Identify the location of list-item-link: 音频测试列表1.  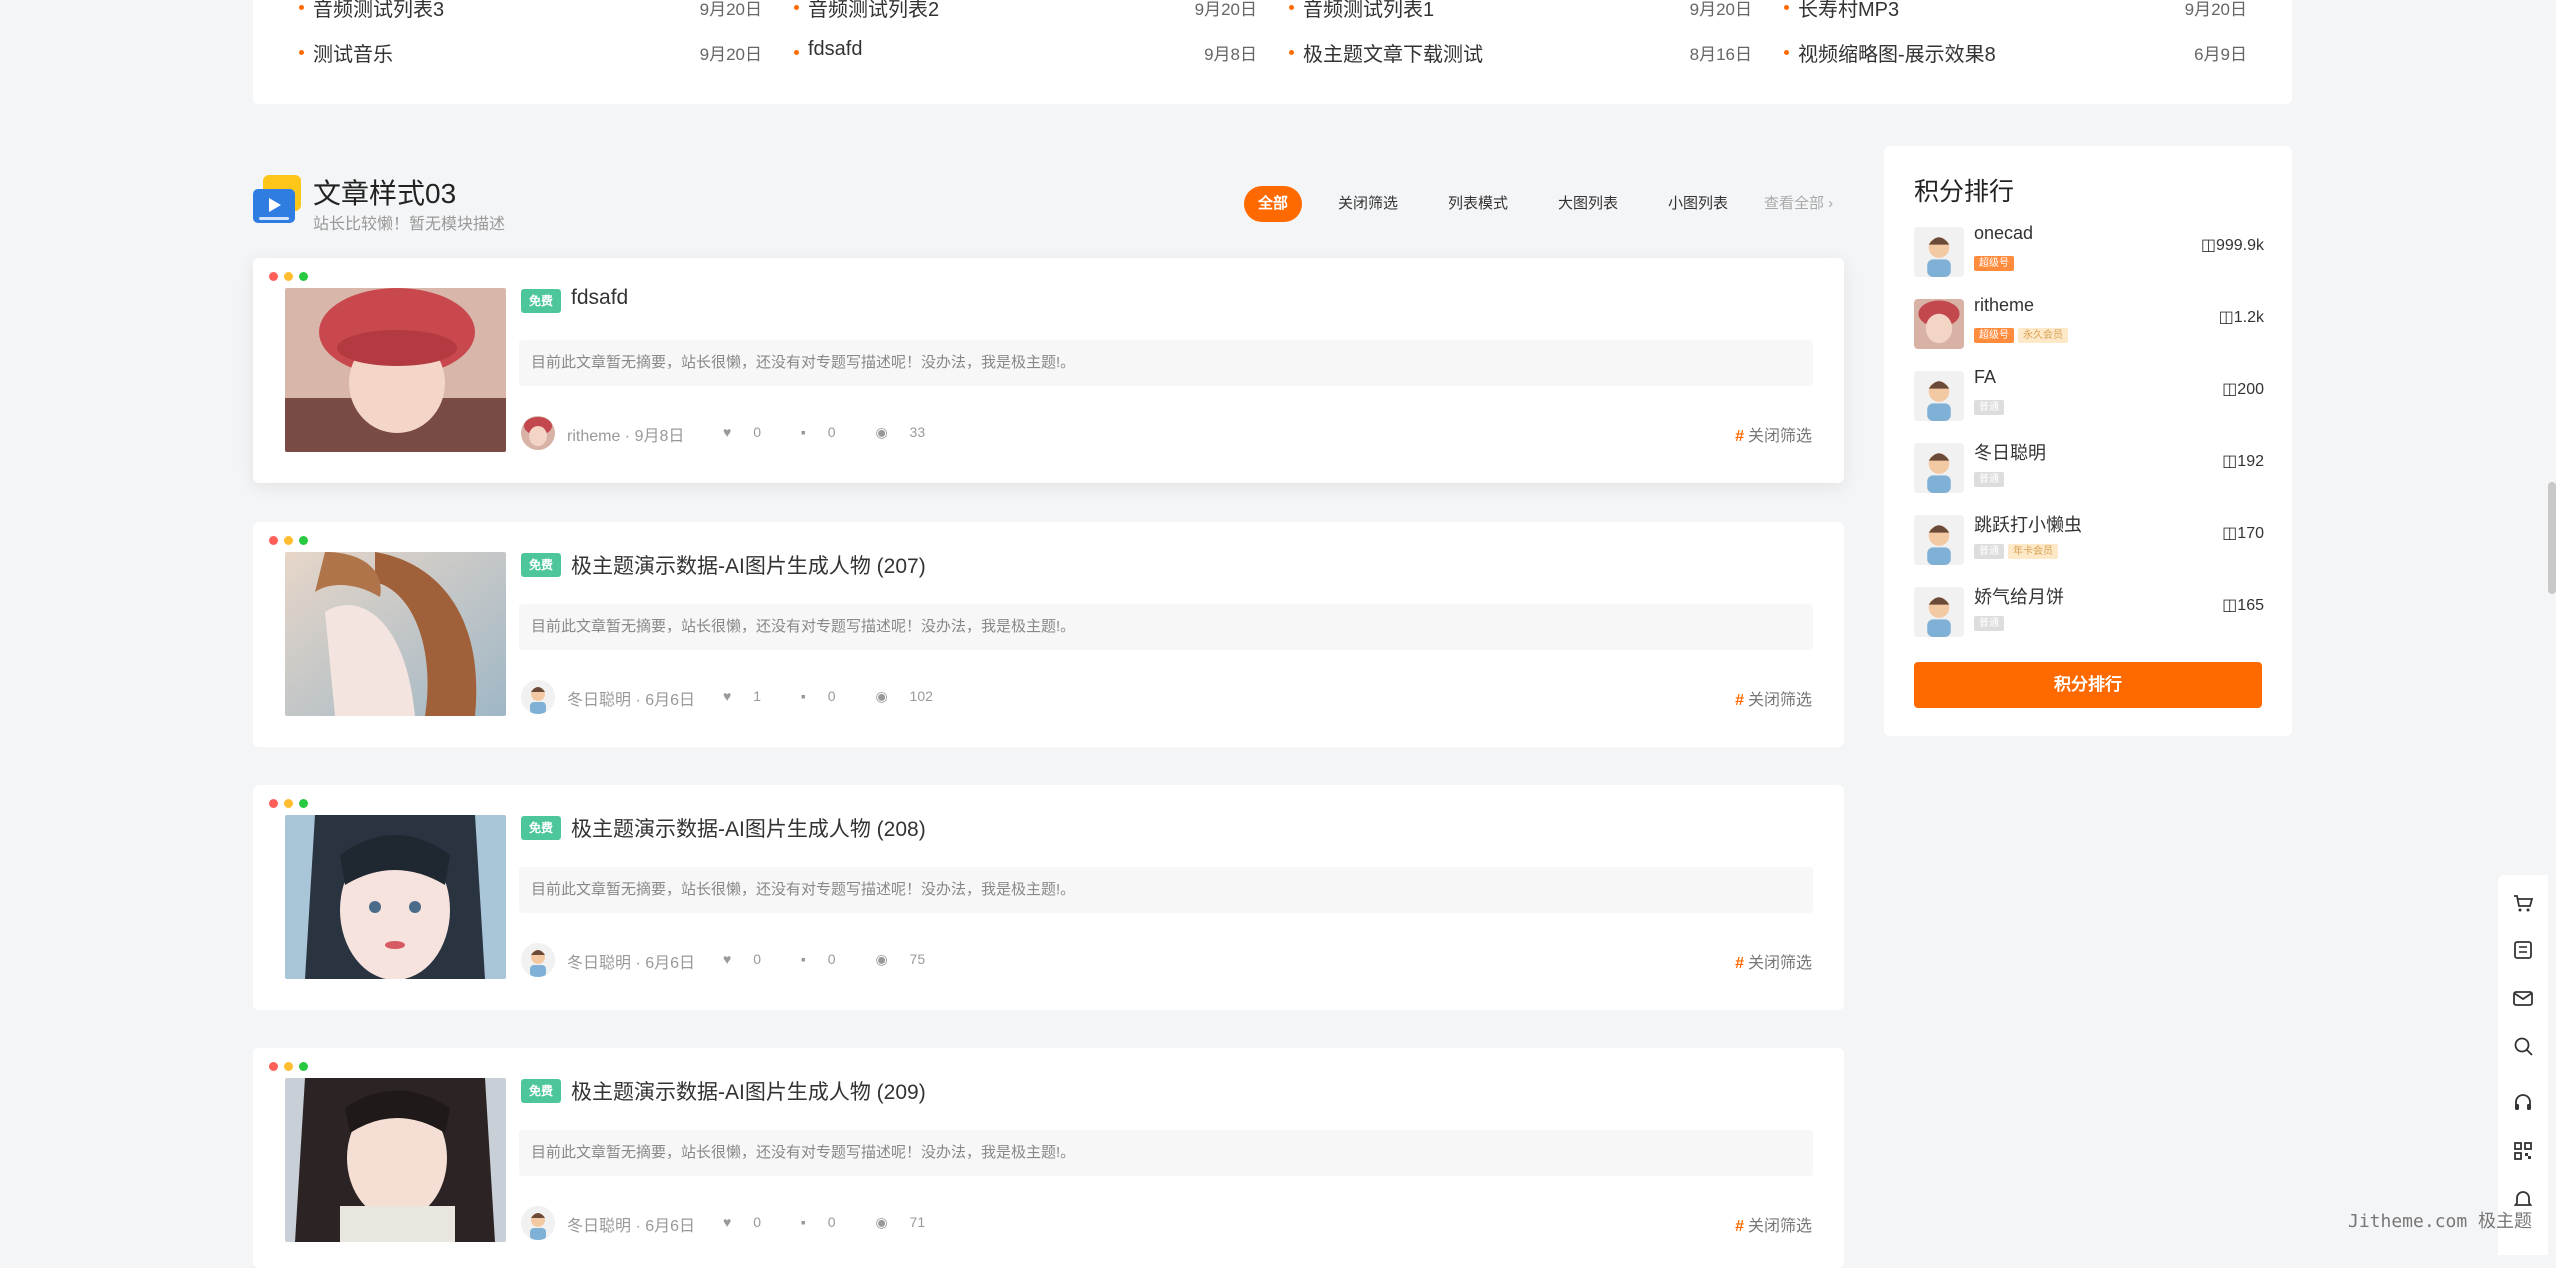
(1368, 11).